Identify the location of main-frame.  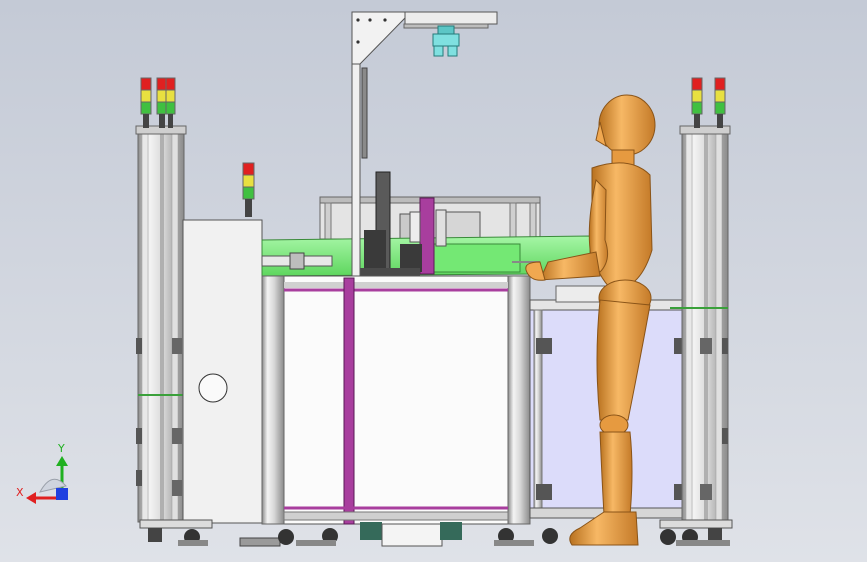
(396, 400).